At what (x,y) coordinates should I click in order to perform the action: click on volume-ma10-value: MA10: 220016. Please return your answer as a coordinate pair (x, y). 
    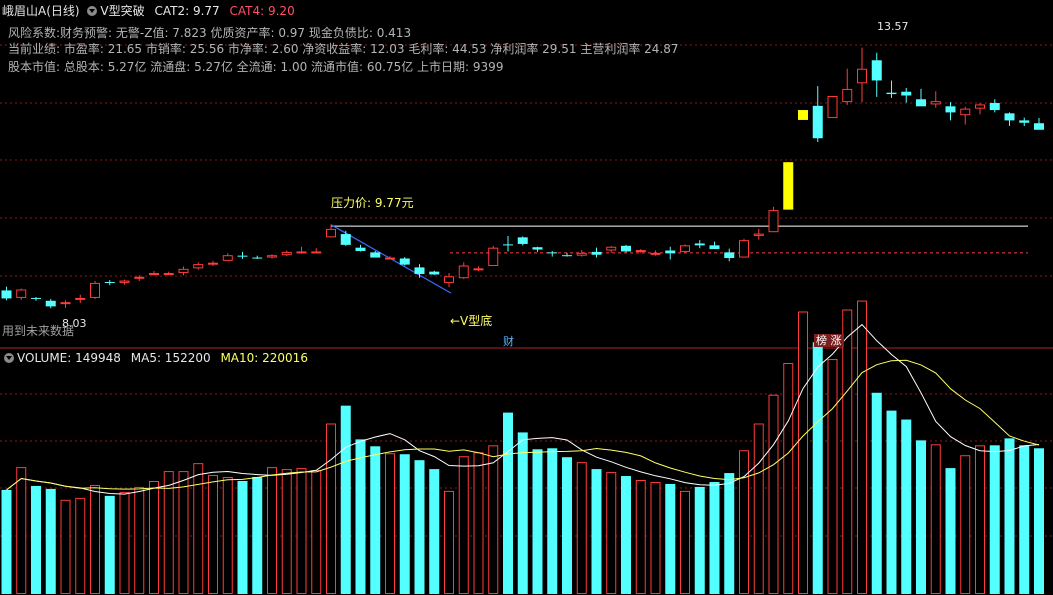
    Looking at the image, I should click on (264, 358).